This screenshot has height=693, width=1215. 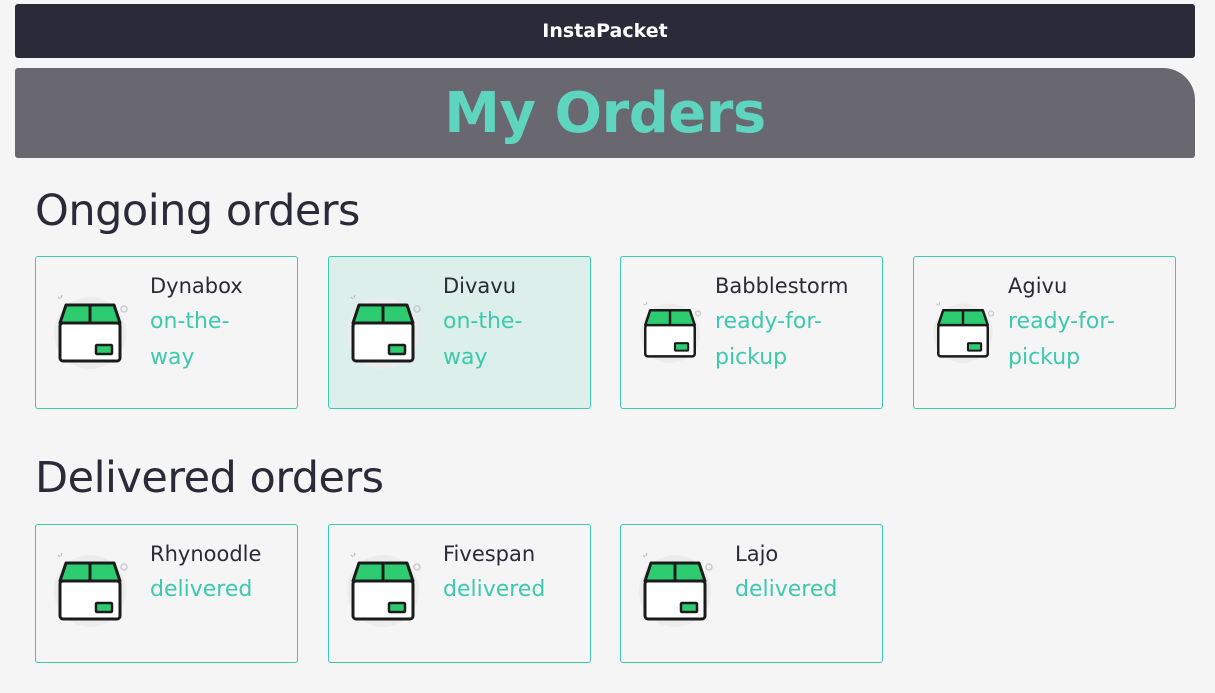 I want to click on page-banner: My Orders, so click(x=605, y=113).